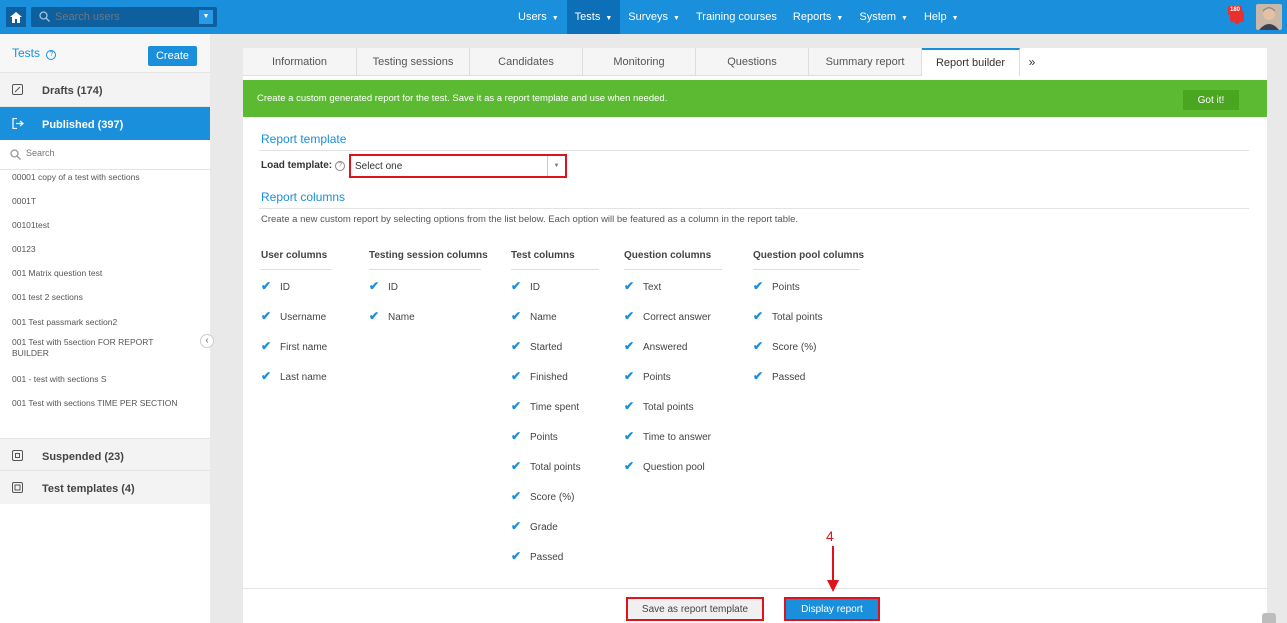 This screenshot has height=623, width=1287. I want to click on nav-users: Users ▼, so click(538, 17).